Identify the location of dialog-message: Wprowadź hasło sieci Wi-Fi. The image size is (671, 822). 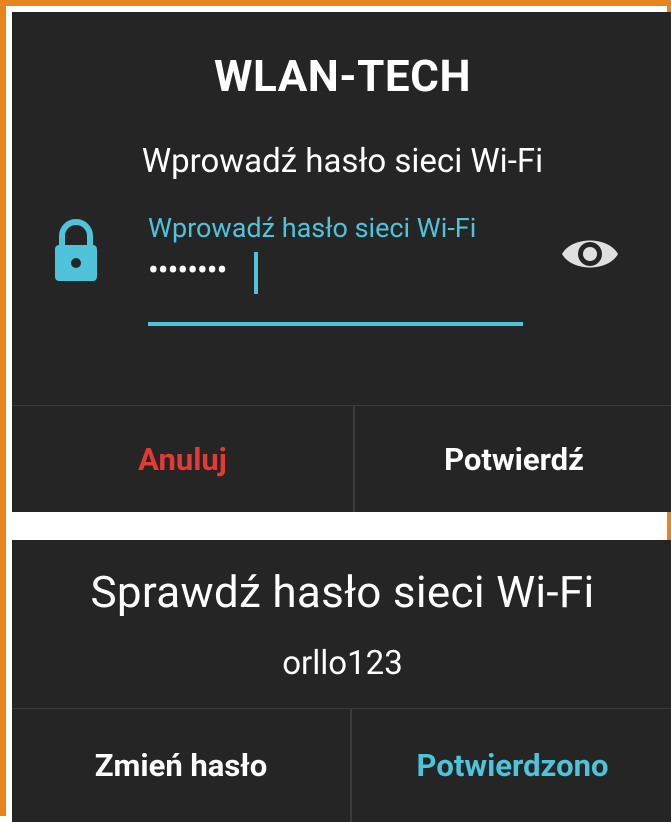
(342, 161).